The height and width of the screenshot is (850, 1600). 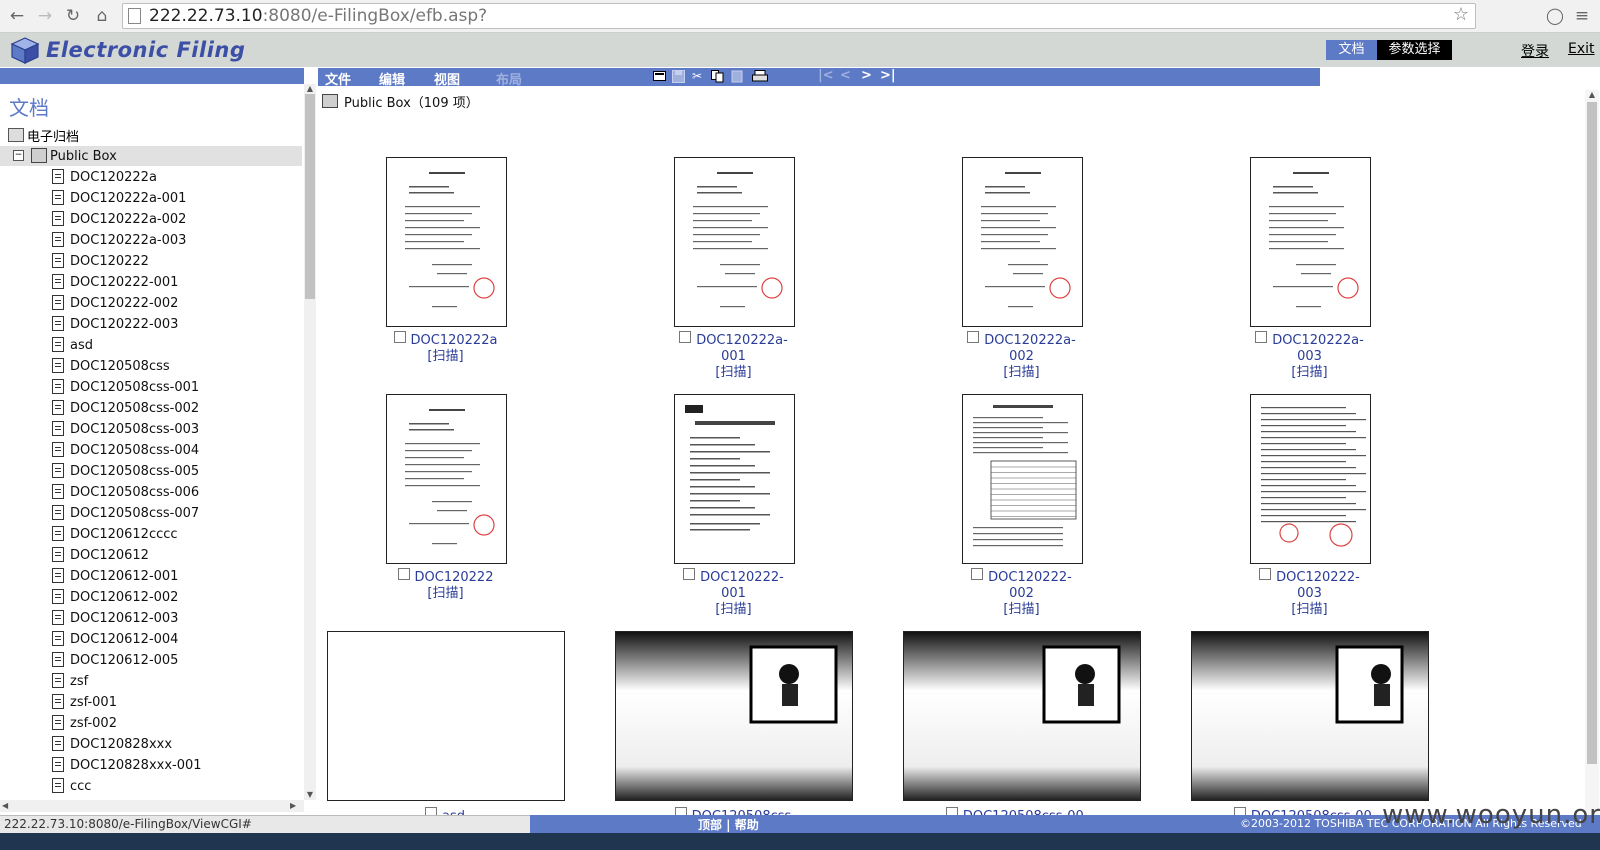 I want to click on scroll-right-icon: ▶, so click(x=293, y=805).